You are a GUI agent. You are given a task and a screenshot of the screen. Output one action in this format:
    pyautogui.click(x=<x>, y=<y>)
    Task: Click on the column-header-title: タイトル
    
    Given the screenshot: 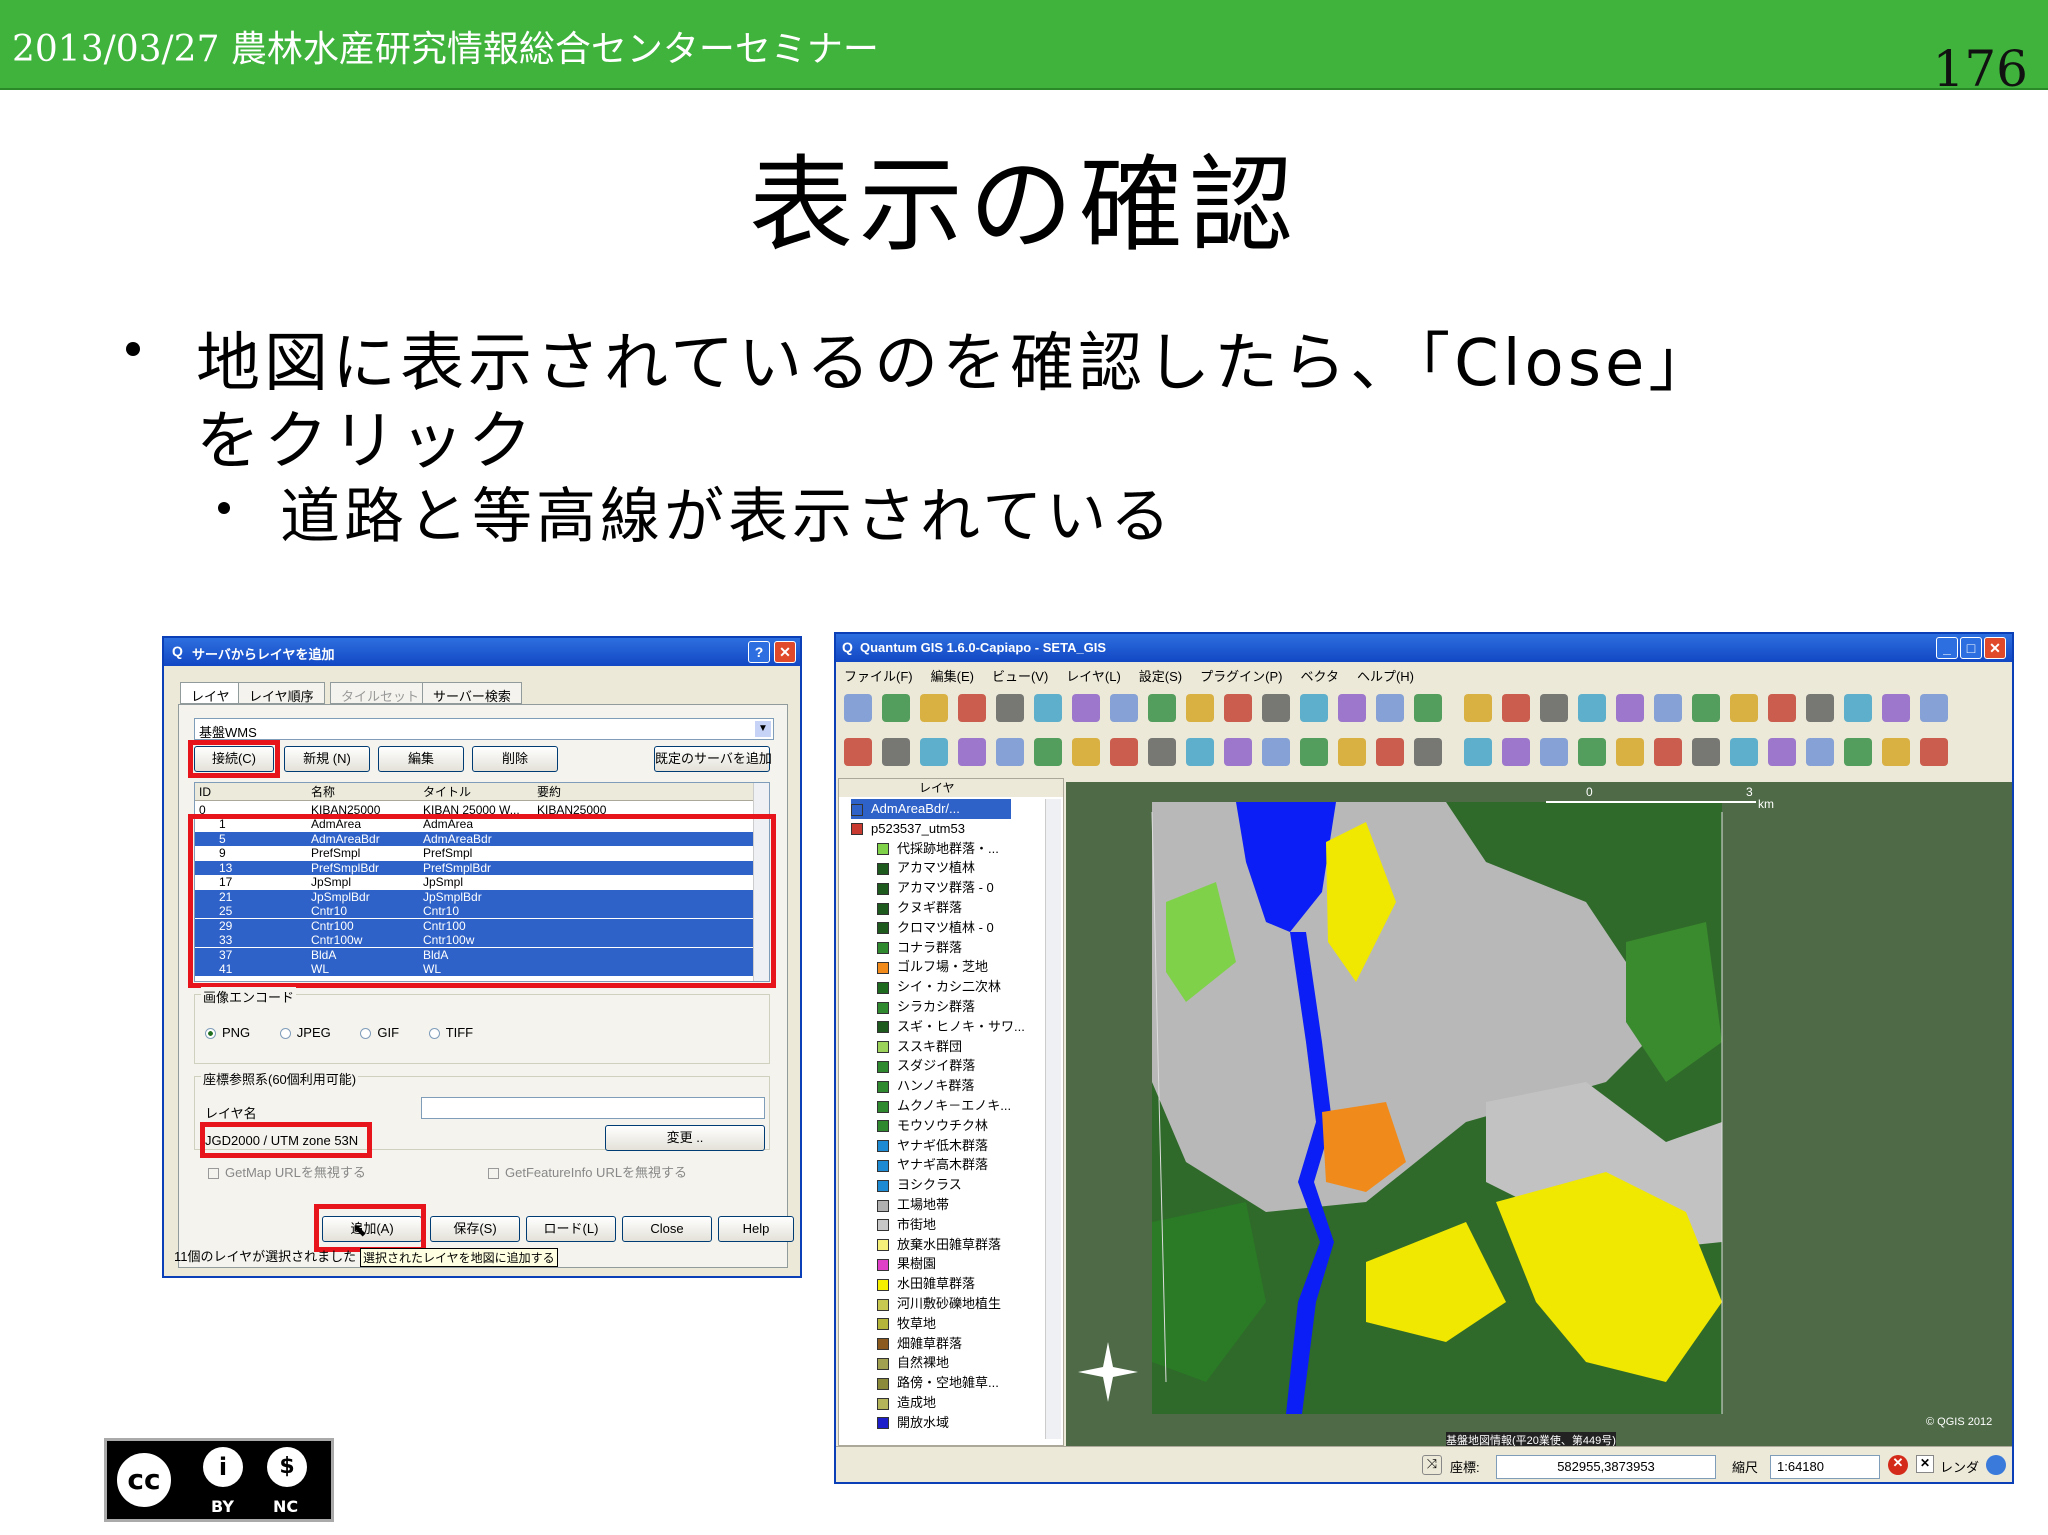 What is the action you would take?
    pyautogui.click(x=447, y=792)
    